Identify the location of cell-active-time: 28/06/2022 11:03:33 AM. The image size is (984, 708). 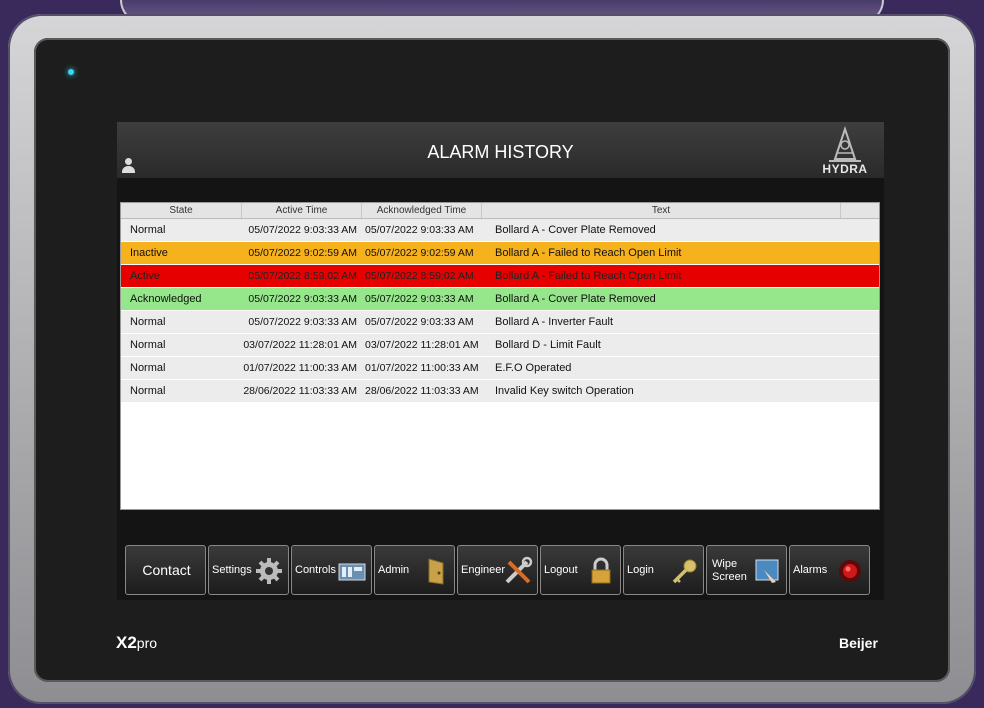
(300, 391).